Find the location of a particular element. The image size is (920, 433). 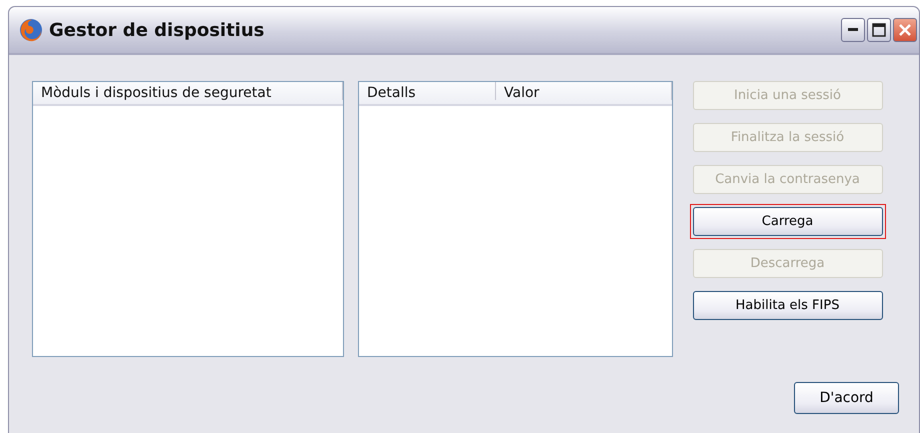

ok-button: D'acord is located at coordinates (846, 398).